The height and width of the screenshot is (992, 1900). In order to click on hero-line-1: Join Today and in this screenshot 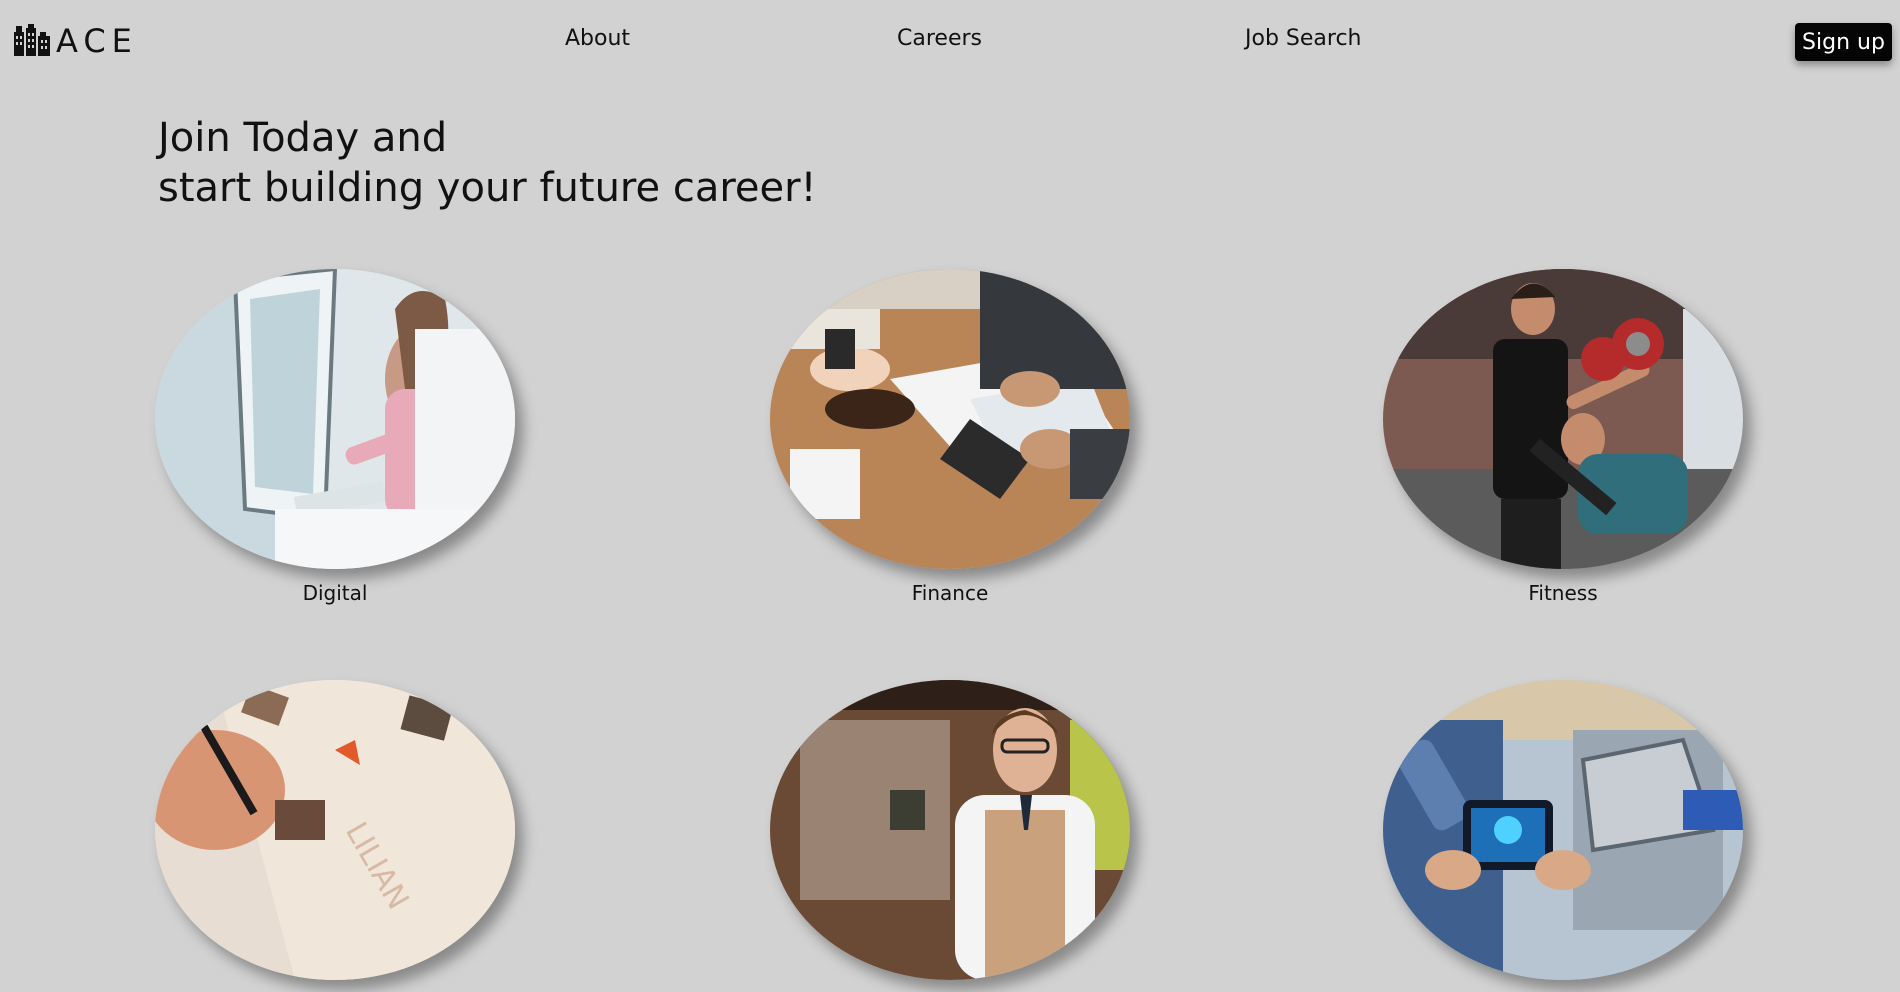, I will do `click(303, 138)`.